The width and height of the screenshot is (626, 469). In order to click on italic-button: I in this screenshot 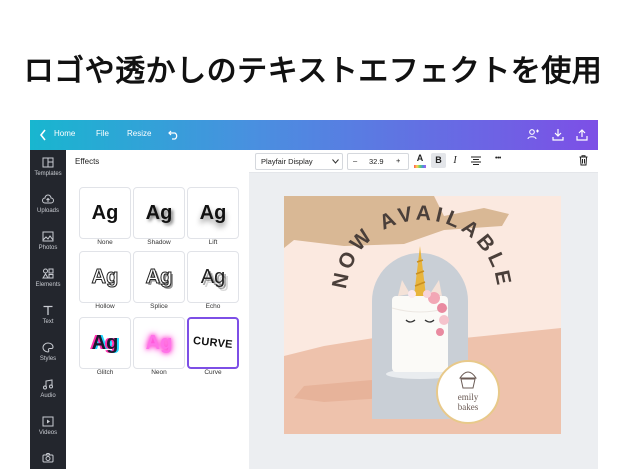, I will do `click(455, 160)`.